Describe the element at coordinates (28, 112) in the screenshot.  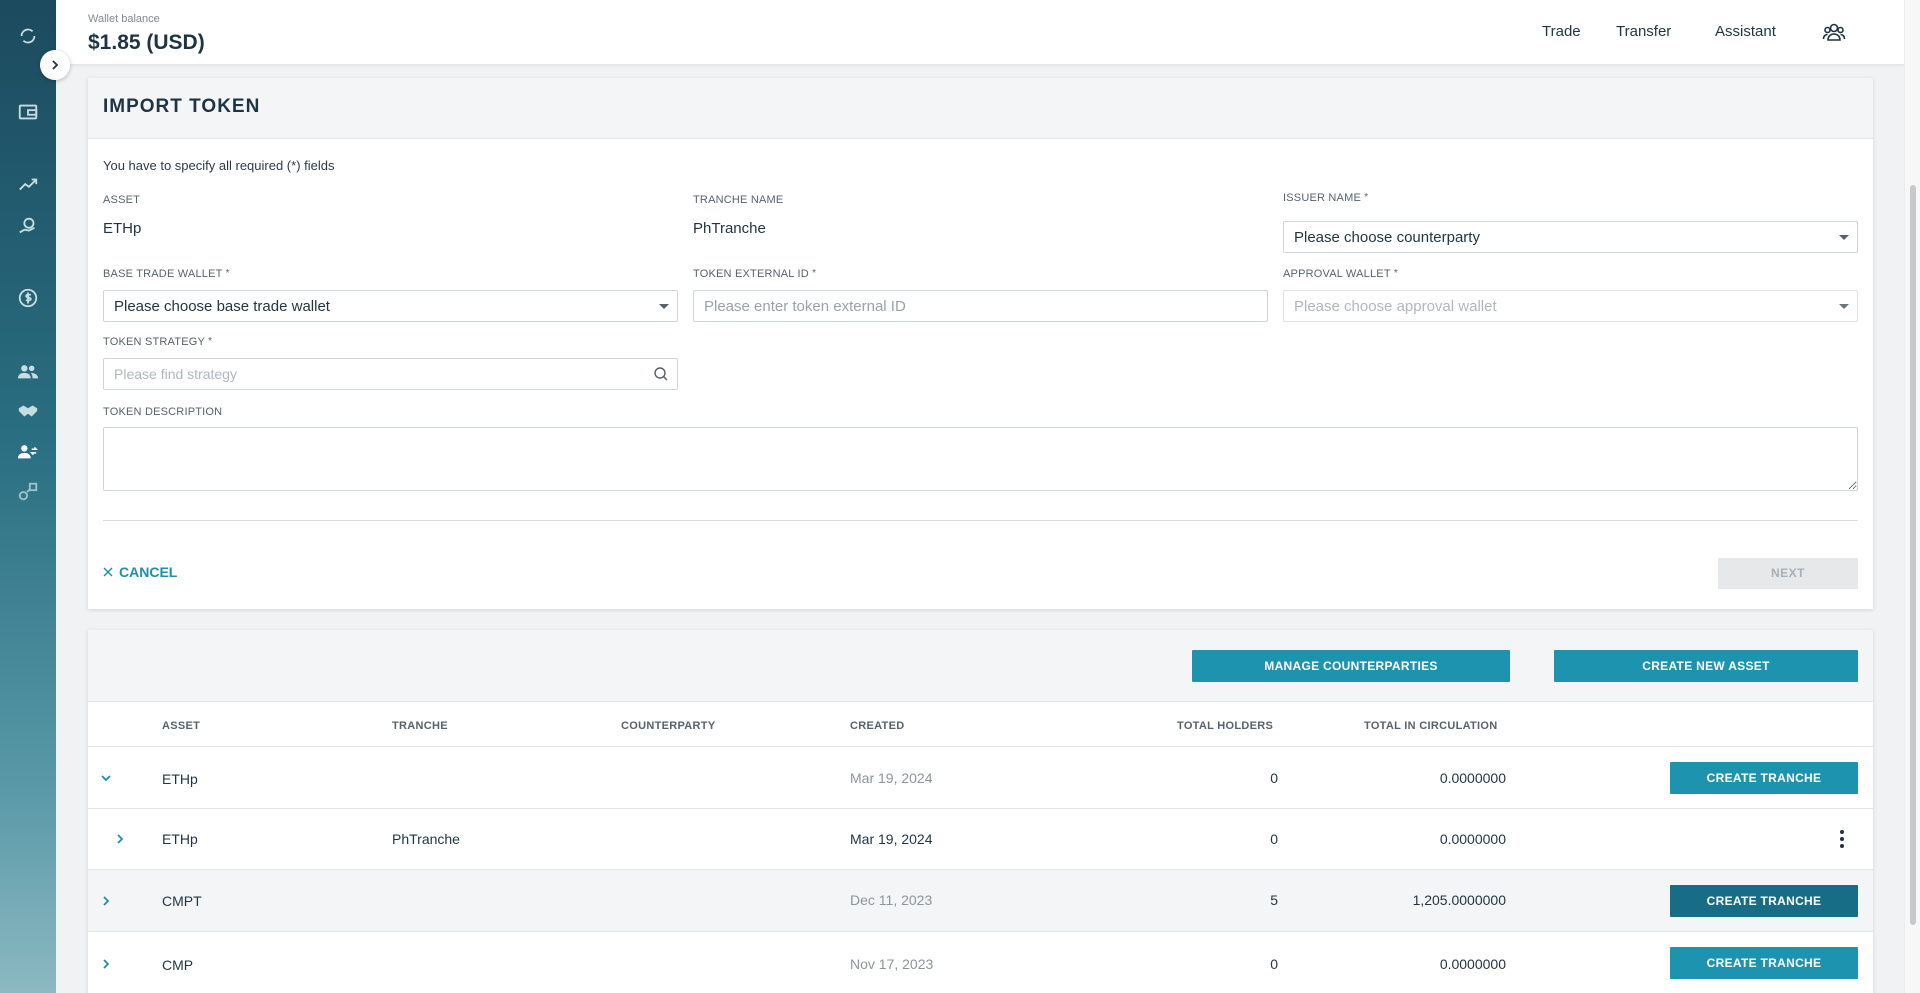
I see `wallet-icon` at that location.